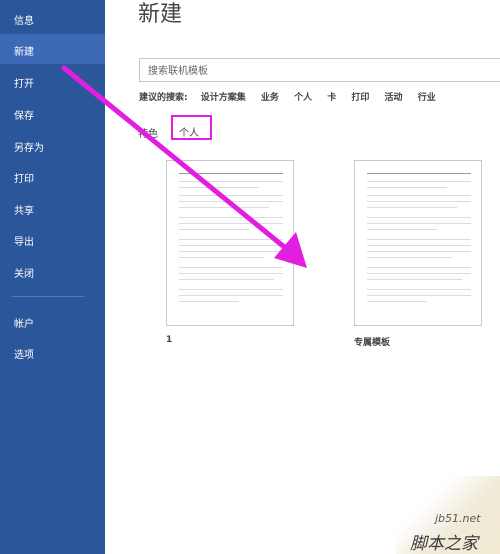 Image resolution: width=500 pixels, height=554 pixels. What do you see at coordinates (427, 98) in the screenshot?
I see `suggestion-industry: 行业` at bounding box center [427, 98].